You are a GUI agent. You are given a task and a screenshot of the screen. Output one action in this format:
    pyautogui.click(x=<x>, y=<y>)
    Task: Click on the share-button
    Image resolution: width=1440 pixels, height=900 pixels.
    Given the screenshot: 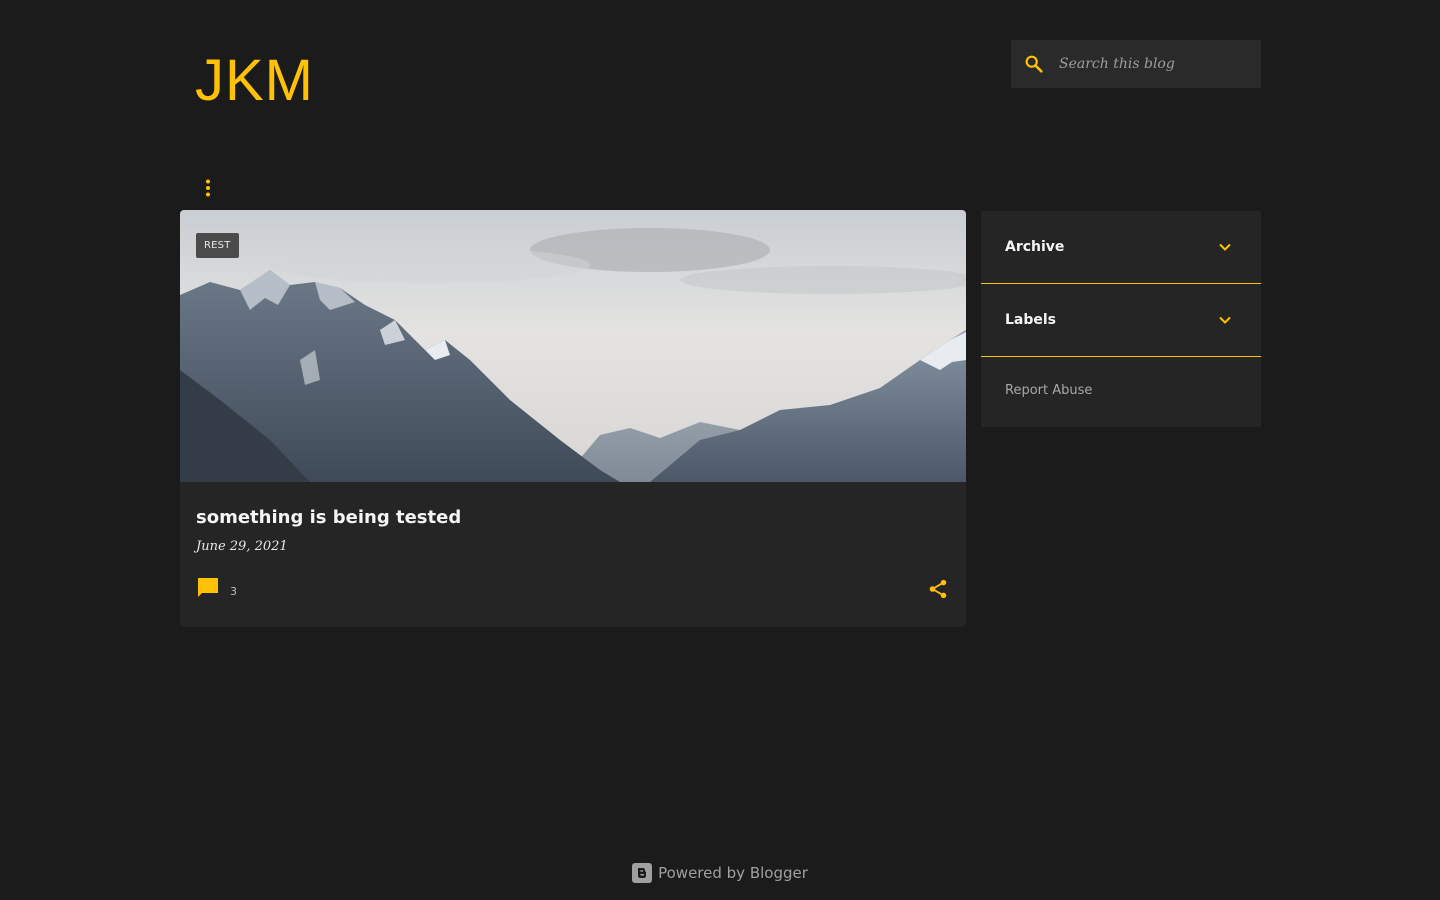 What is the action you would take?
    pyautogui.click(x=938, y=589)
    